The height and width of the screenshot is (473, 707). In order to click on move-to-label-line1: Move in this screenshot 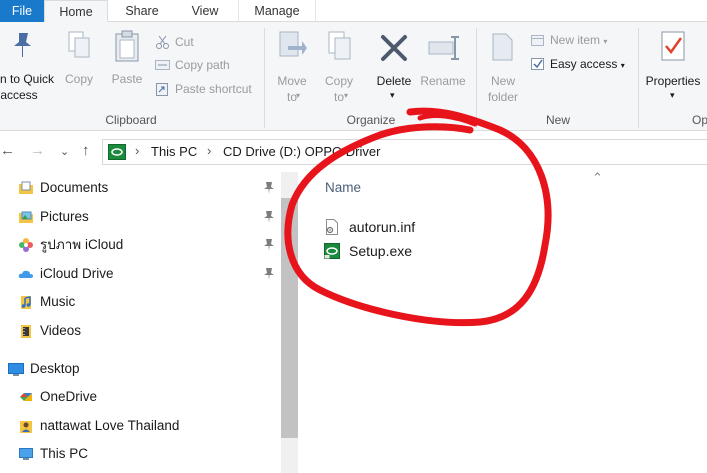, I will do `click(292, 81)`.